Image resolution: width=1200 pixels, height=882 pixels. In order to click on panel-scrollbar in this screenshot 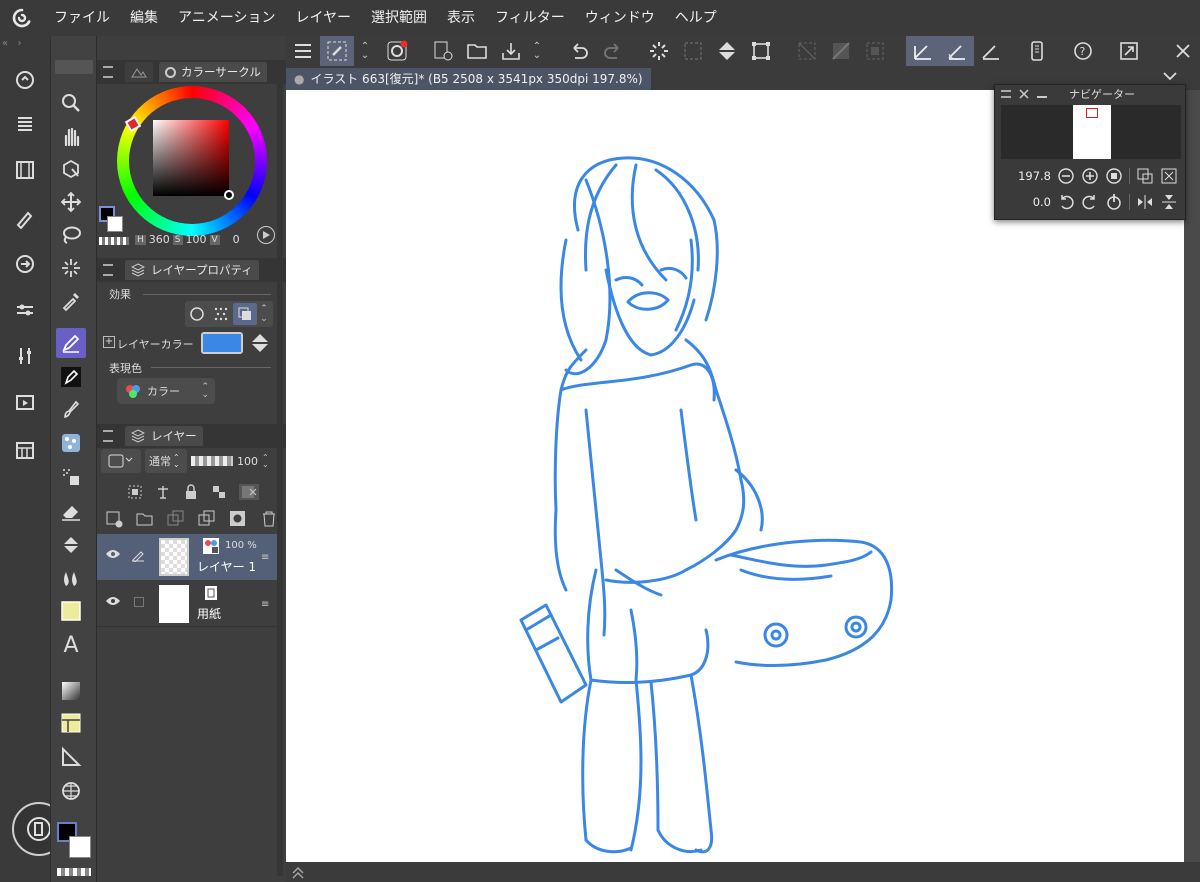, I will do `click(280, 476)`.